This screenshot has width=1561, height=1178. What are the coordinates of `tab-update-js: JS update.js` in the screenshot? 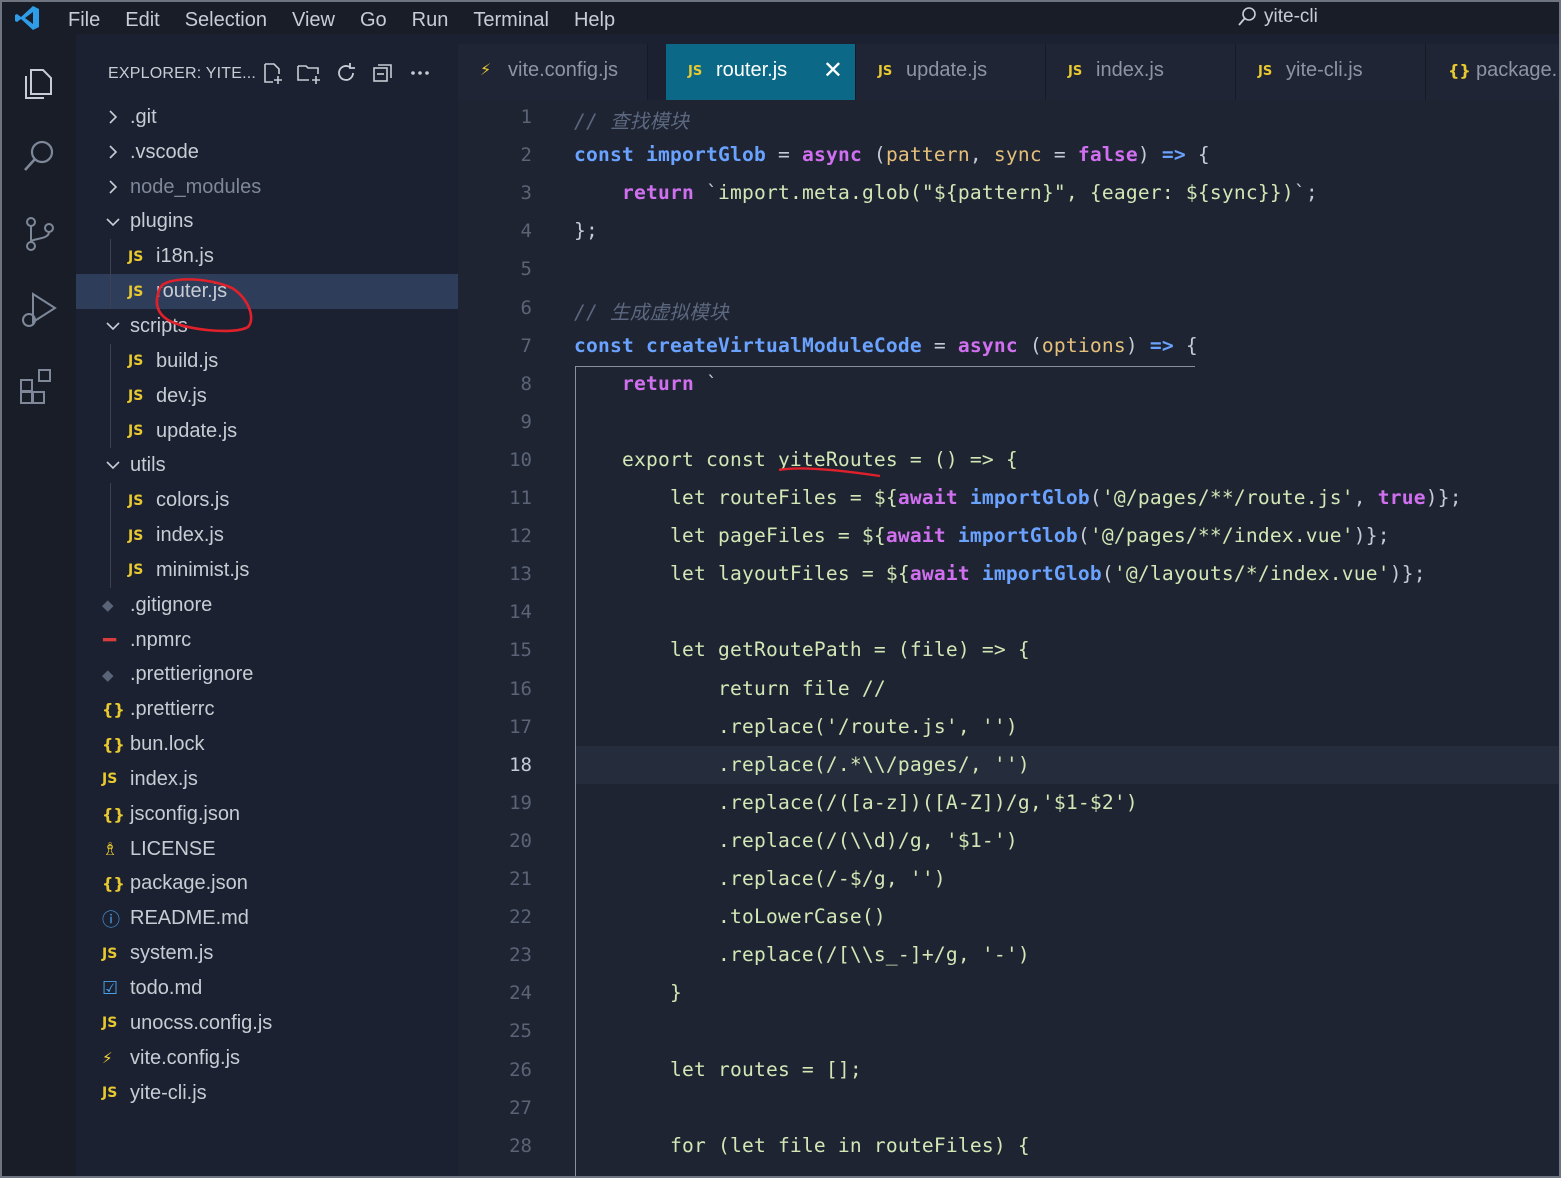 It's located at (951, 72).